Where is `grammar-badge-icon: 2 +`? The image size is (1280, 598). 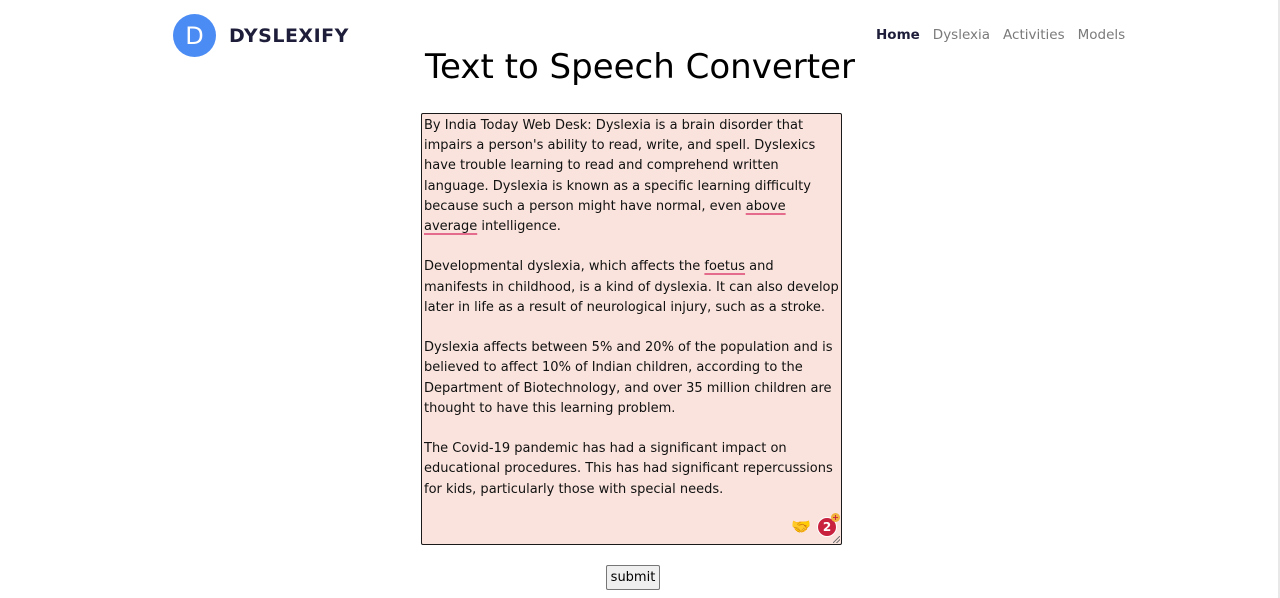
grammar-badge-icon: 2 + is located at coordinates (828, 525).